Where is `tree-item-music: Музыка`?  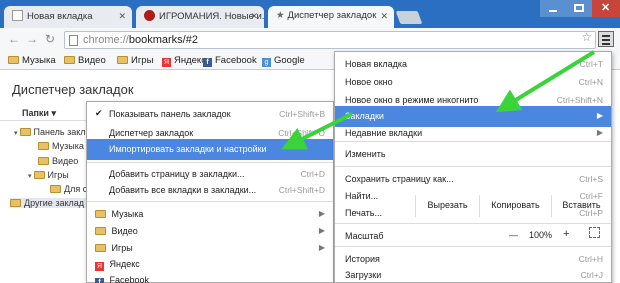
tree-item-music: Музыка is located at coordinates (61, 146).